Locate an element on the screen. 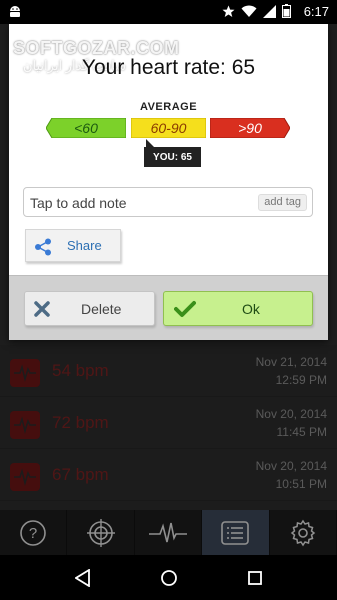  delete-label: Delete is located at coordinates (101, 309).